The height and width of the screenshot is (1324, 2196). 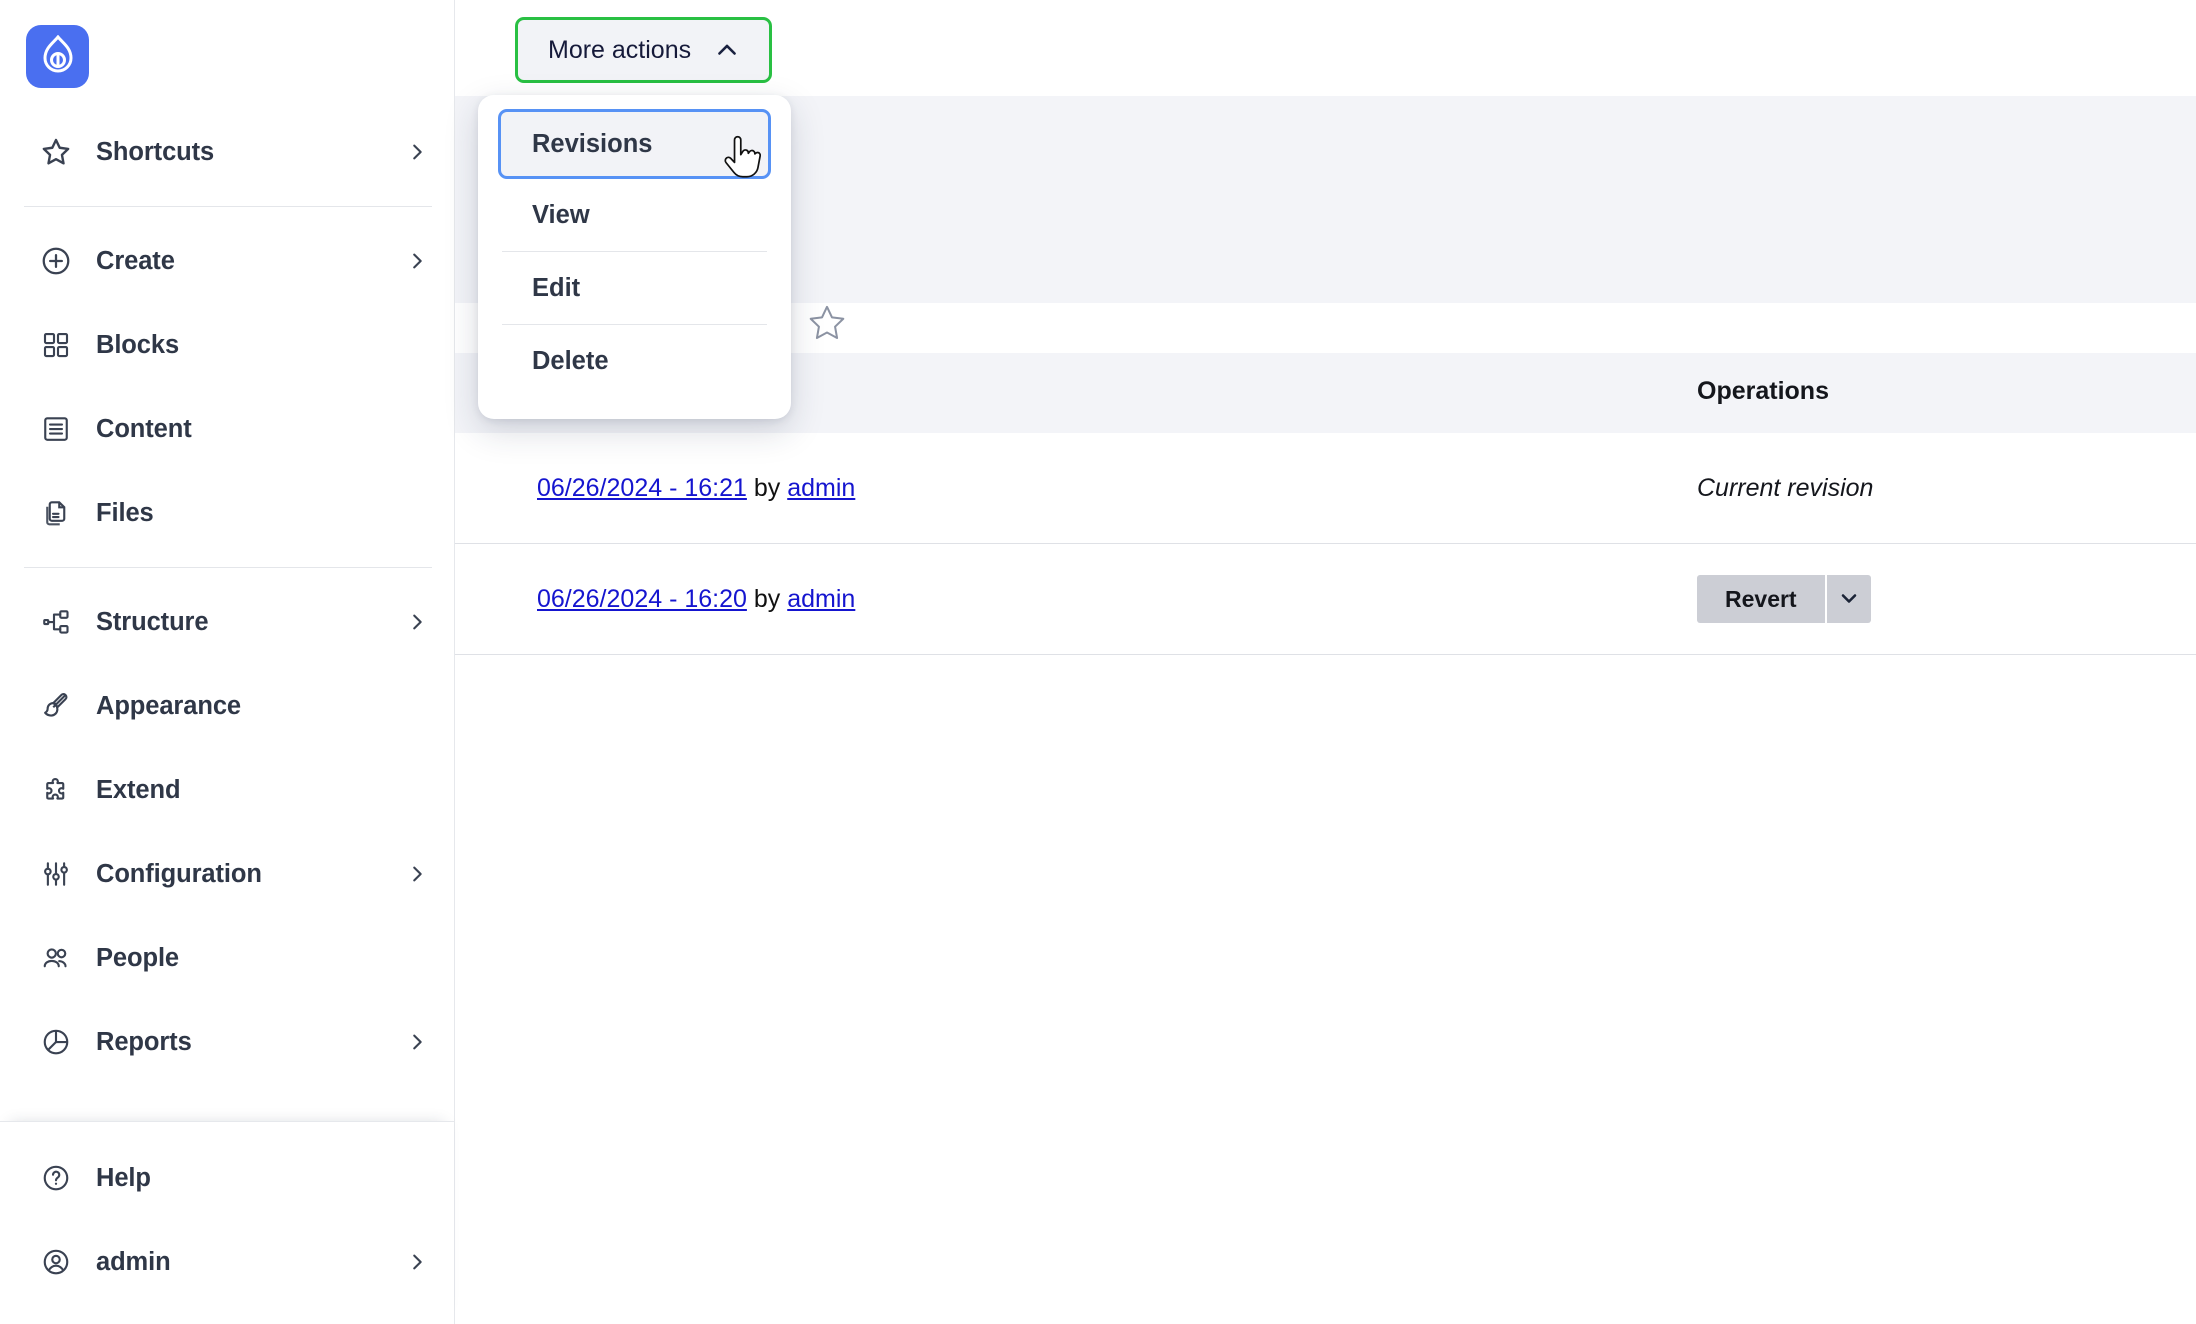 I want to click on sidebar-item-configuration: Configuration, so click(x=227, y=874).